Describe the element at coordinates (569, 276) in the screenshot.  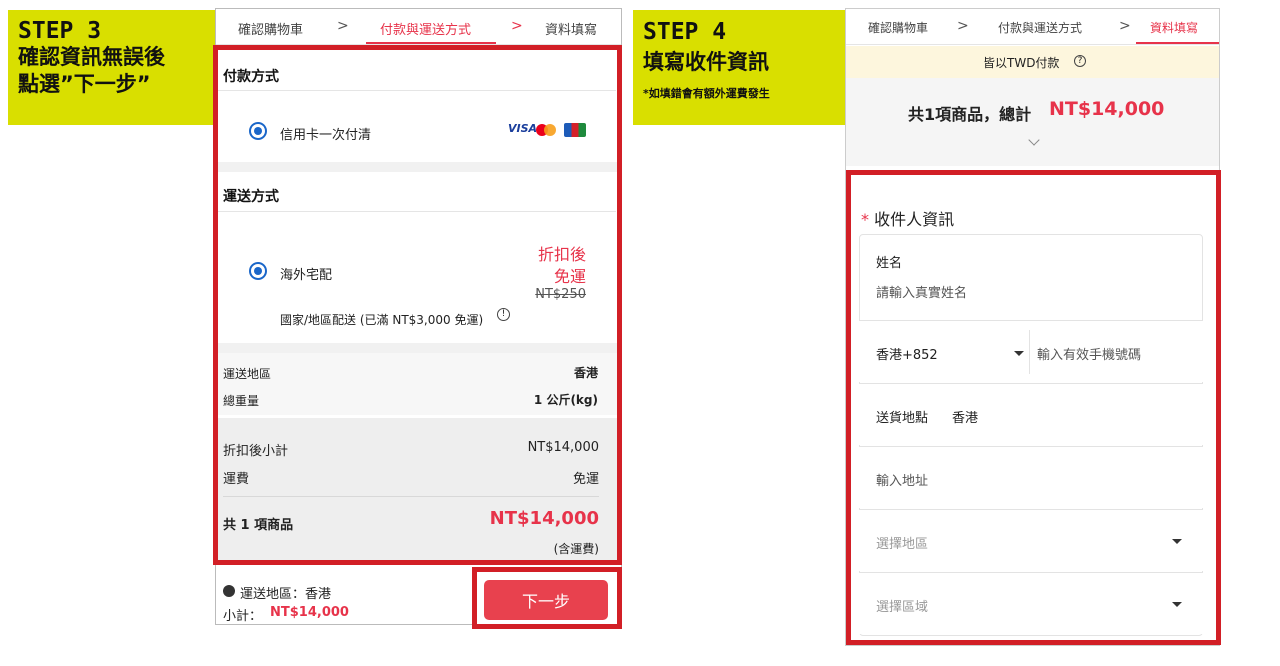
I see `discount-value: 免運` at that location.